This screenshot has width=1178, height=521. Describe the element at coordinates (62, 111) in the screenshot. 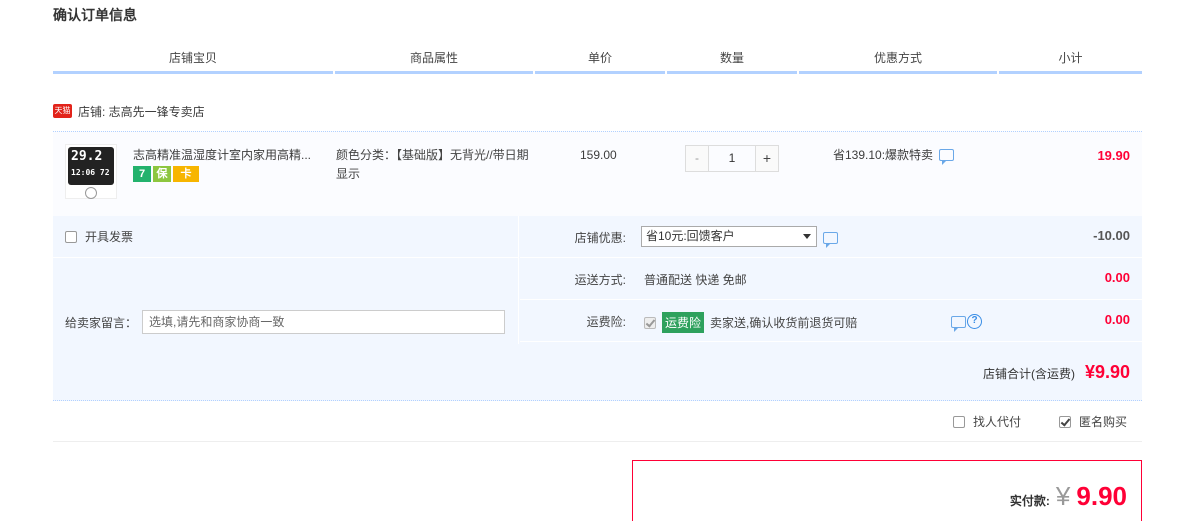

I see `tmall-icon: 天猫` at that location.